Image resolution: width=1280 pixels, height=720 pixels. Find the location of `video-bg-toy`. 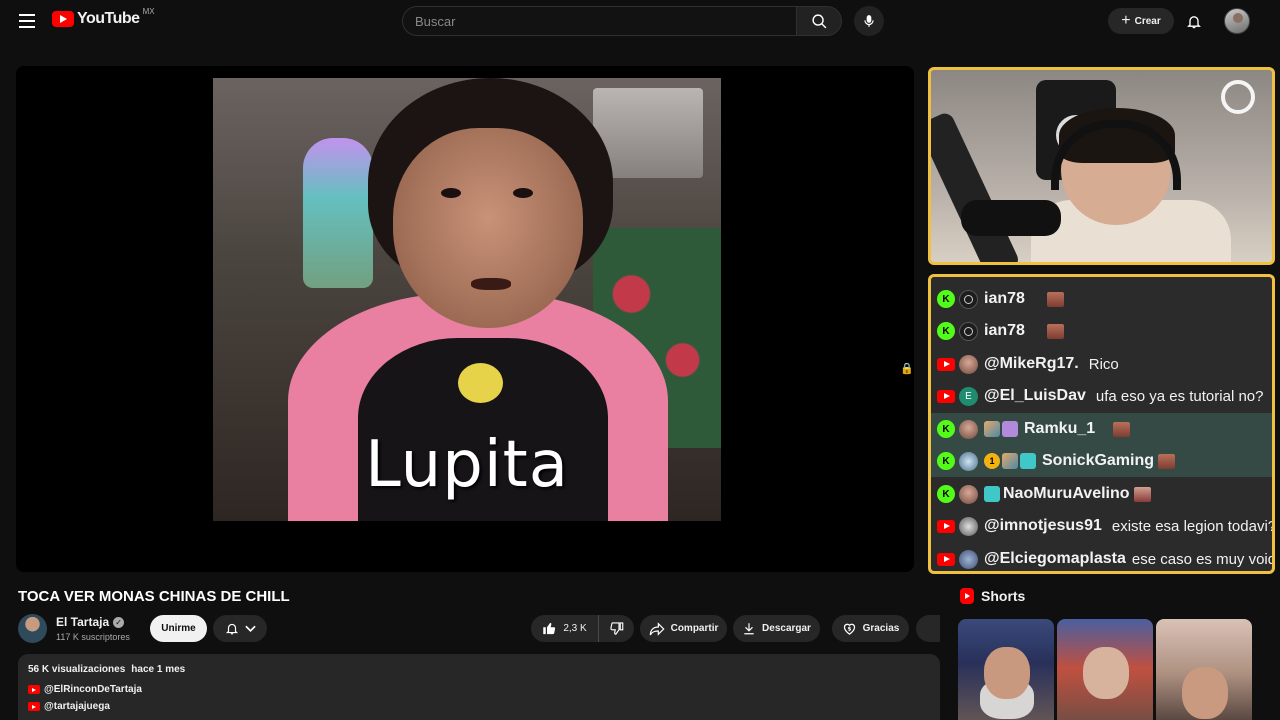

video-bg-toy is located at coordinates (338, 213).